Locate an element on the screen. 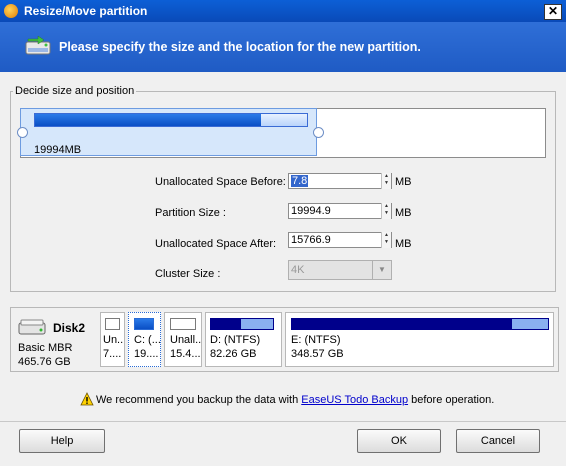 Image resolution: width=566 pixels, height=466 pixels. recommend-prefix: We recommend you backup the data with is located at coordinates (199, 400).